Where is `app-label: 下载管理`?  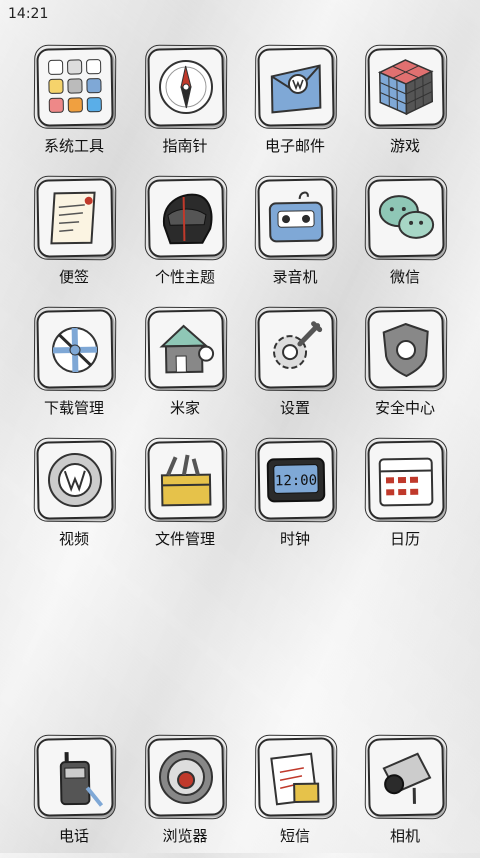 app-label: 下载管理 is located at coordinates (73, 408).